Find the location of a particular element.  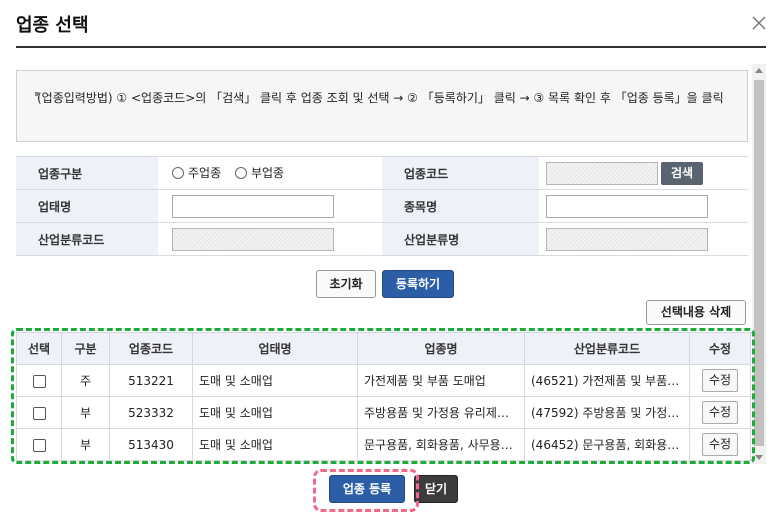

business-input is located at coordinates (253, 206).